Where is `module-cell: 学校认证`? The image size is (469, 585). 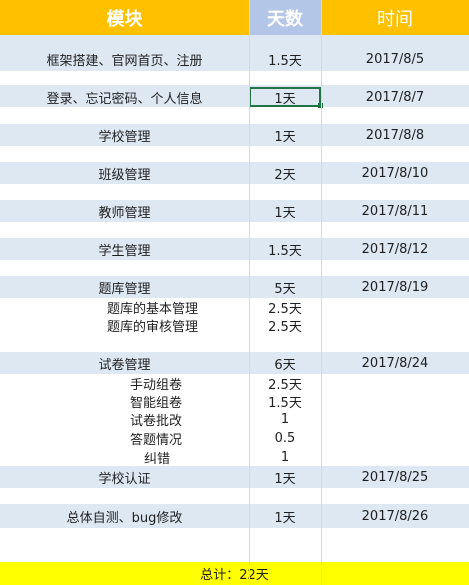
module-cell: 学校认证 is located at coordinates (124, 477).